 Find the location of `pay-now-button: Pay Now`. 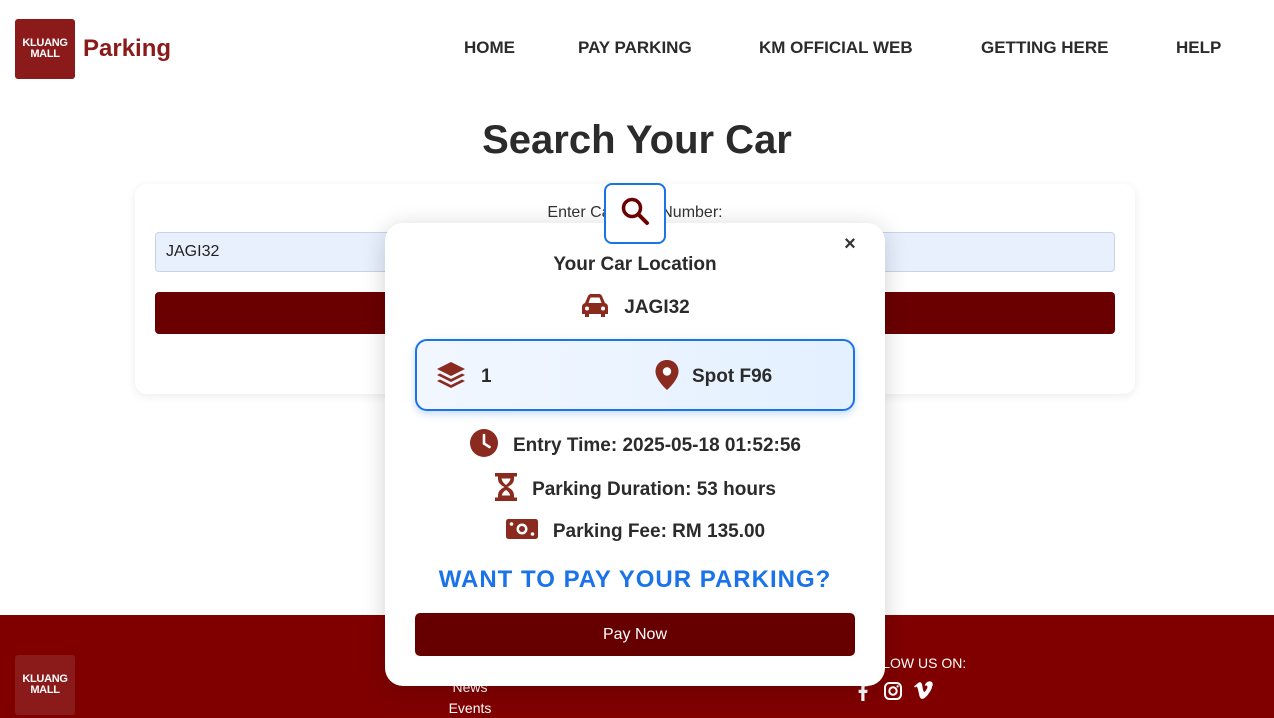

pay-now-button: Pay Now is located at coordinates (635, 634).